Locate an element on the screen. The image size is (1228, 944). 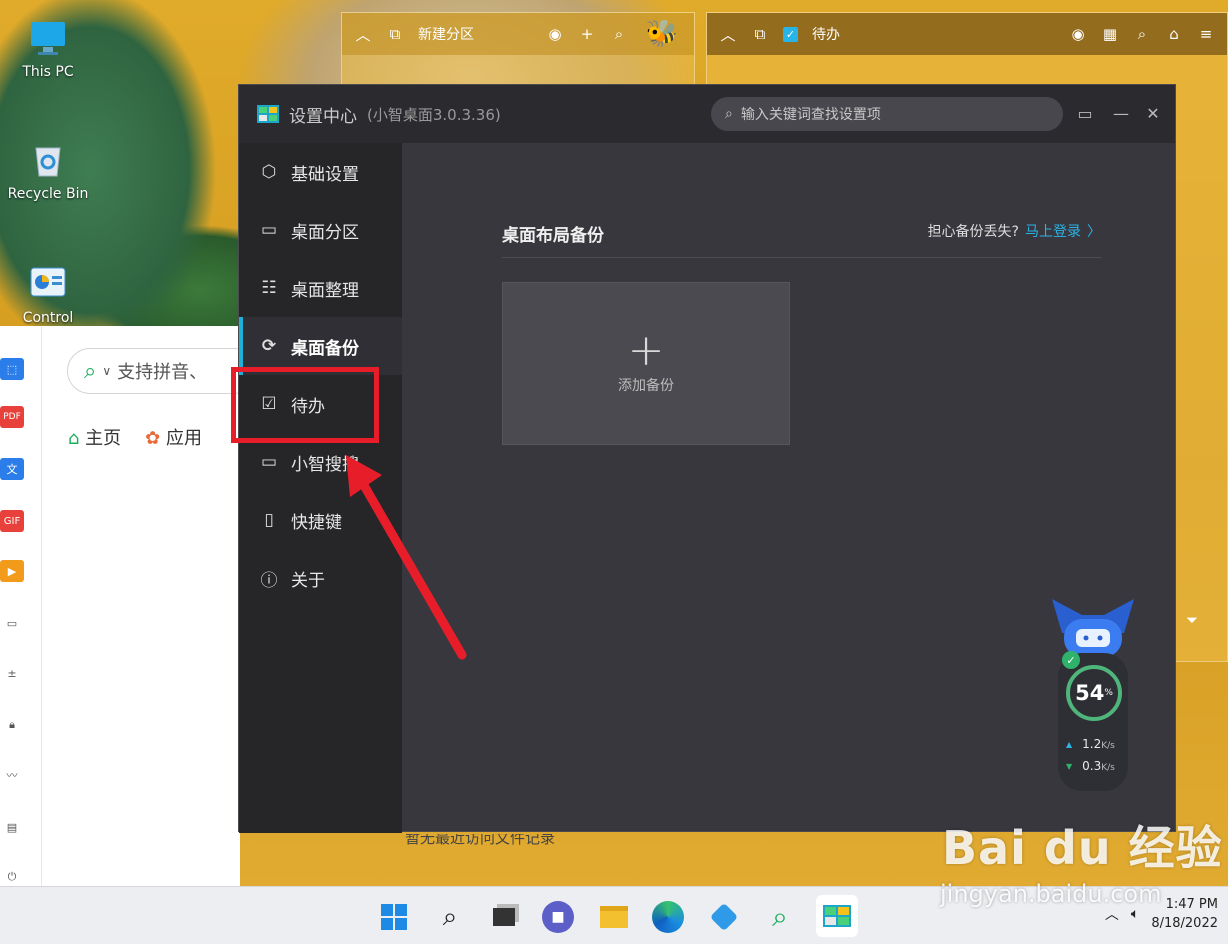
tab-apps: ✿ 应用 is located at coordinates (173, 437).